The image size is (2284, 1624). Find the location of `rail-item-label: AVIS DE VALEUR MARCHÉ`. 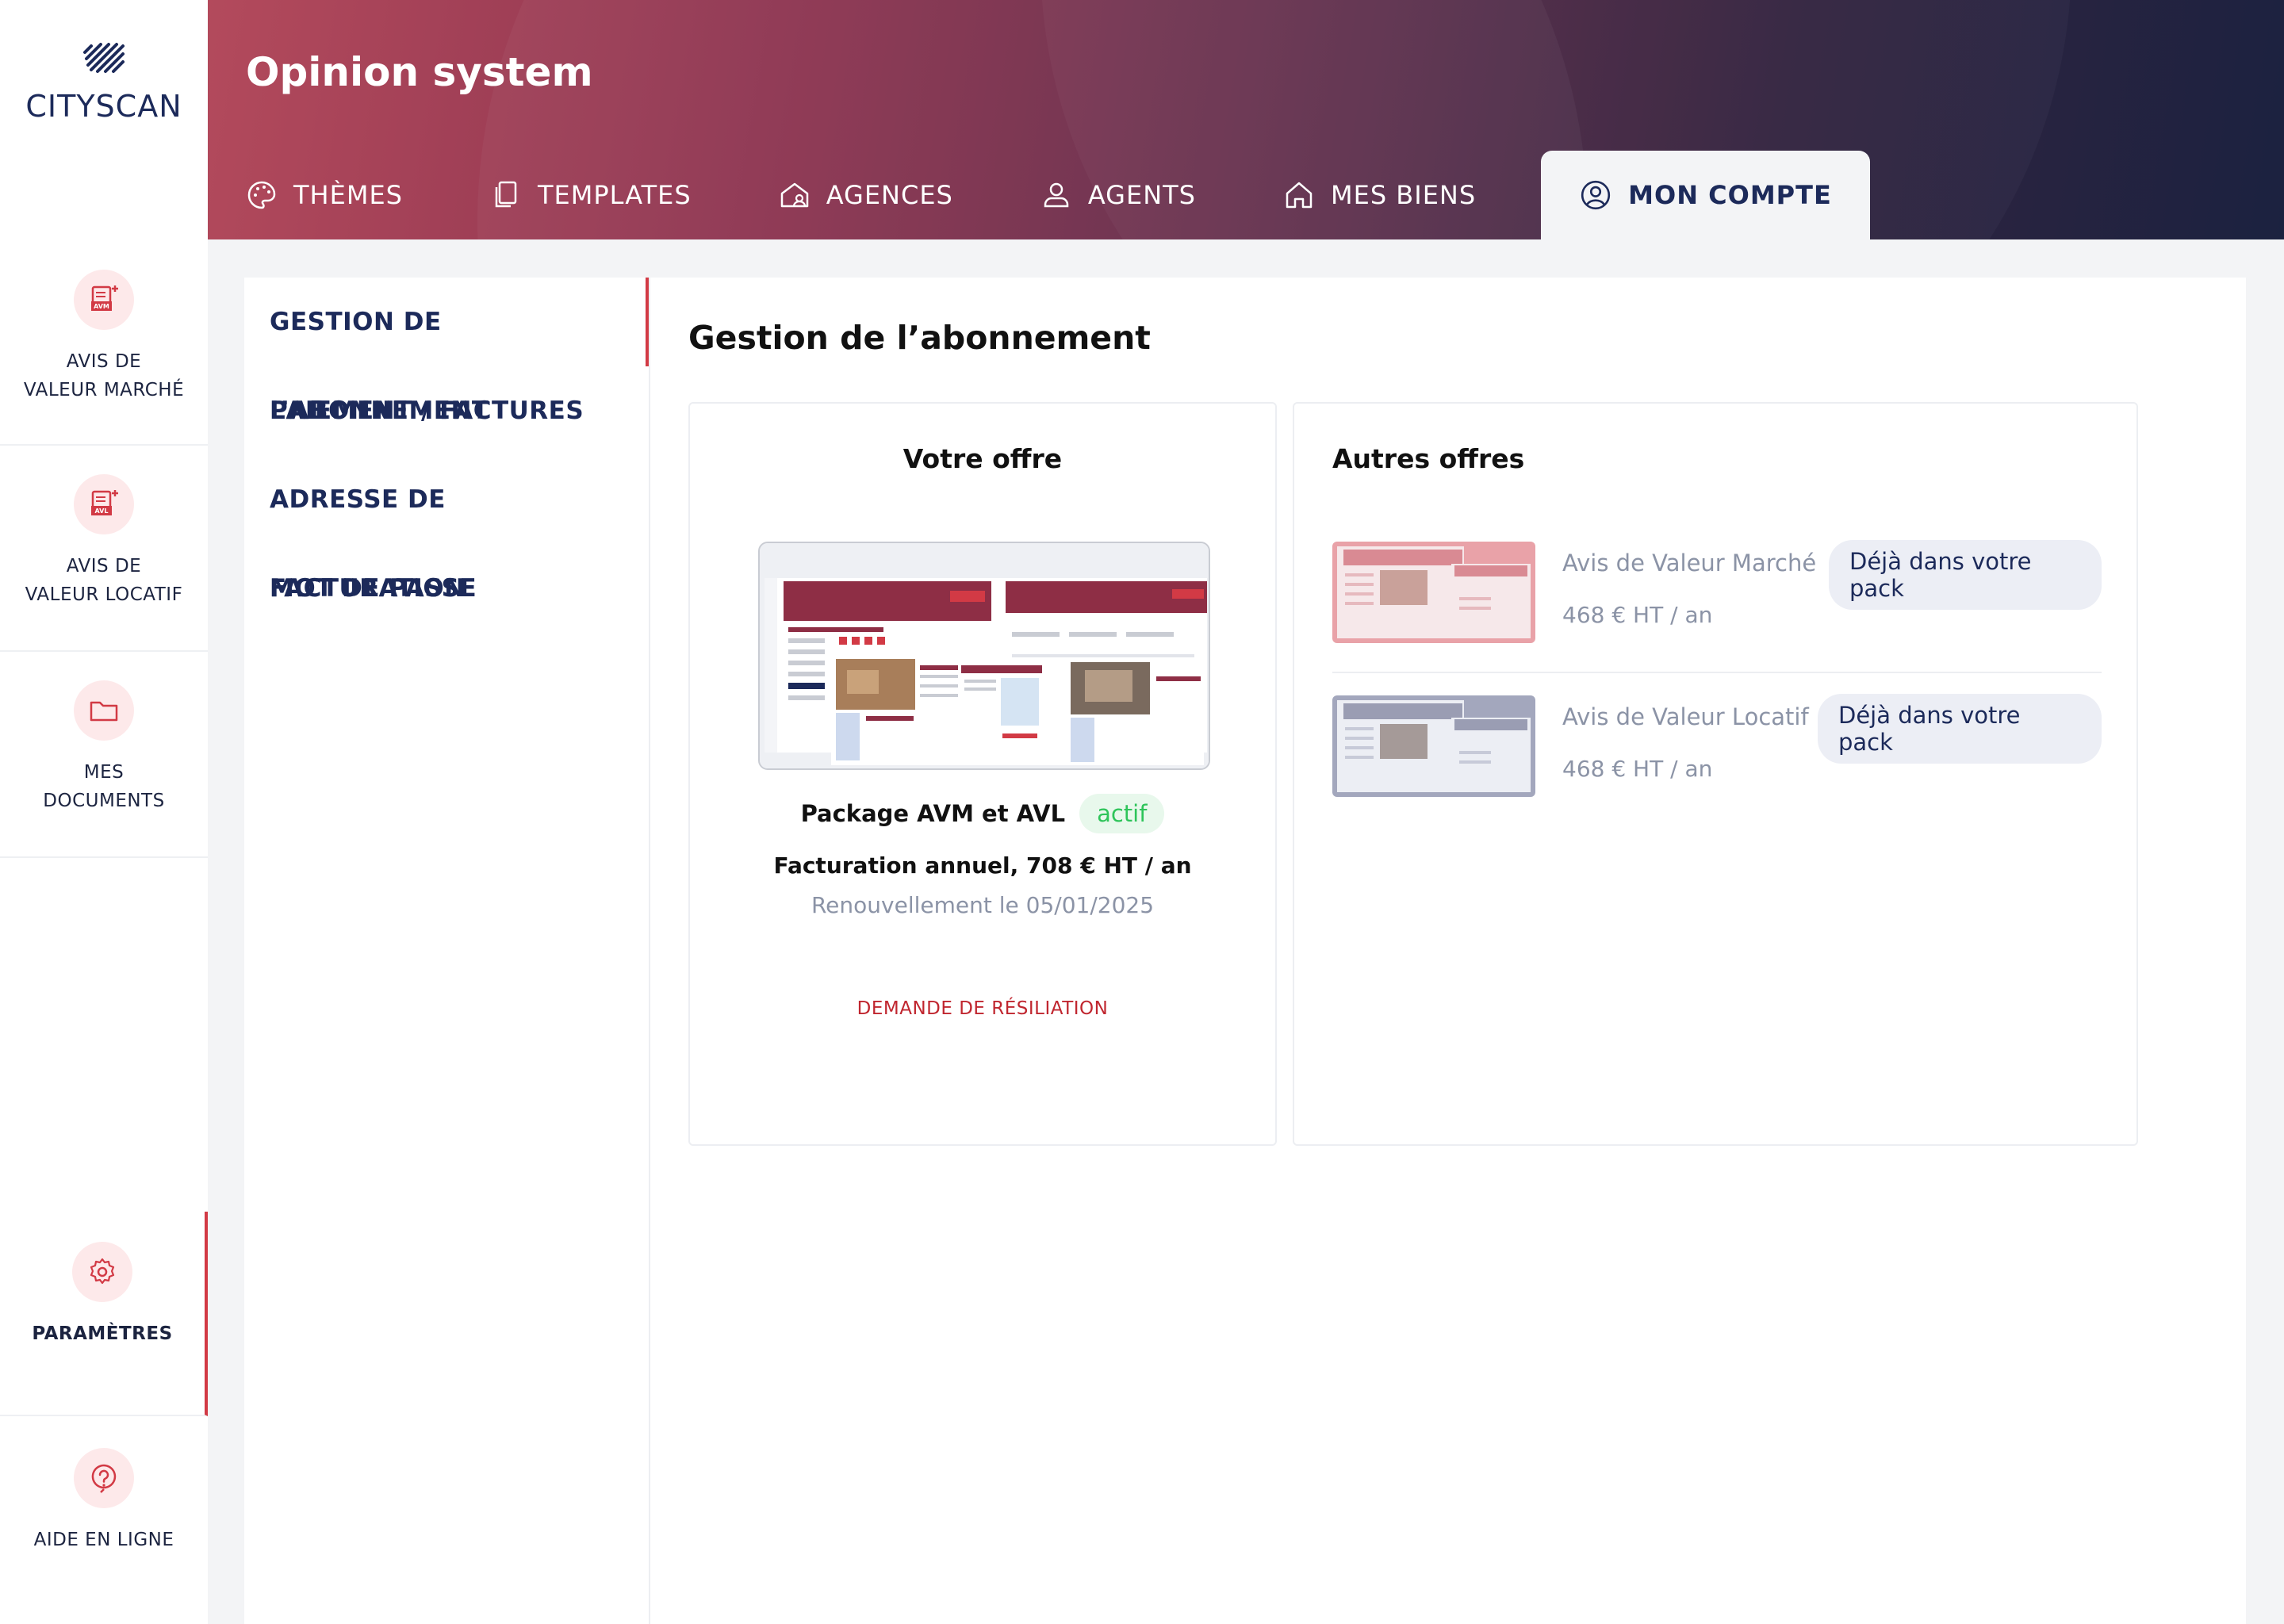

rail-item-label: AVIS DE VALEUR MARCHÉ is located at coordinates (104, 375).